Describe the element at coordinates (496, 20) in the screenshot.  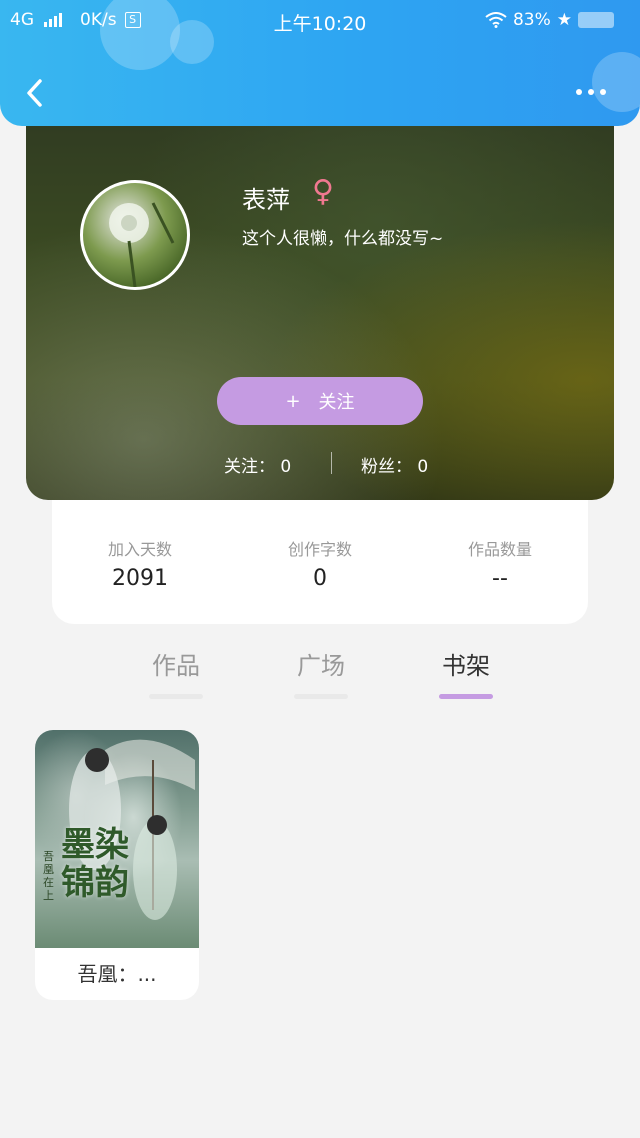
I see `wifi-icon` at that location.